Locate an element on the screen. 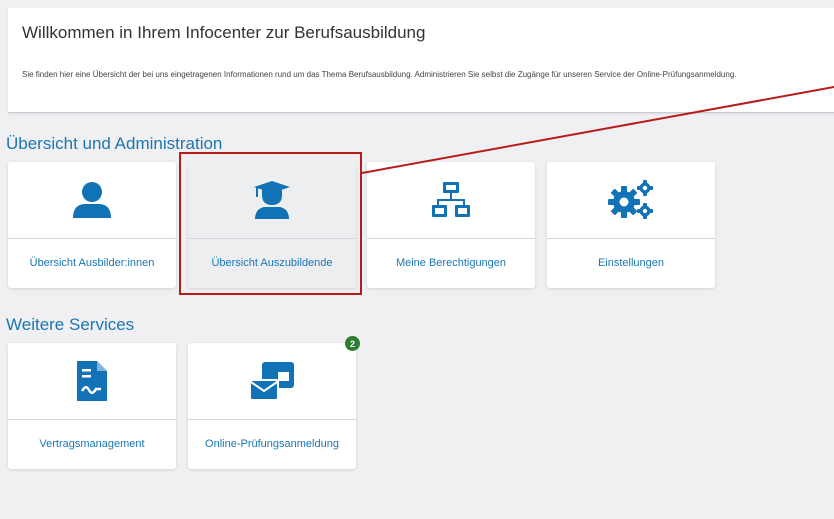 The height and width of the screenshot is (519, 834). section-title-services: Weitere Services is located at coordinates (70, 324).